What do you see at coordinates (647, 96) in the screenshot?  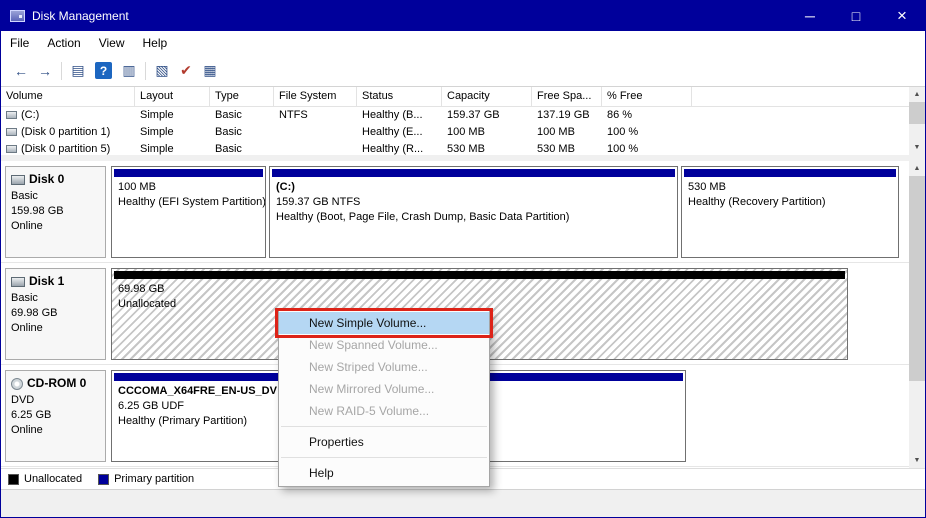 I see `column-header-pct-free: % Free` at bounding box center [647, 96].